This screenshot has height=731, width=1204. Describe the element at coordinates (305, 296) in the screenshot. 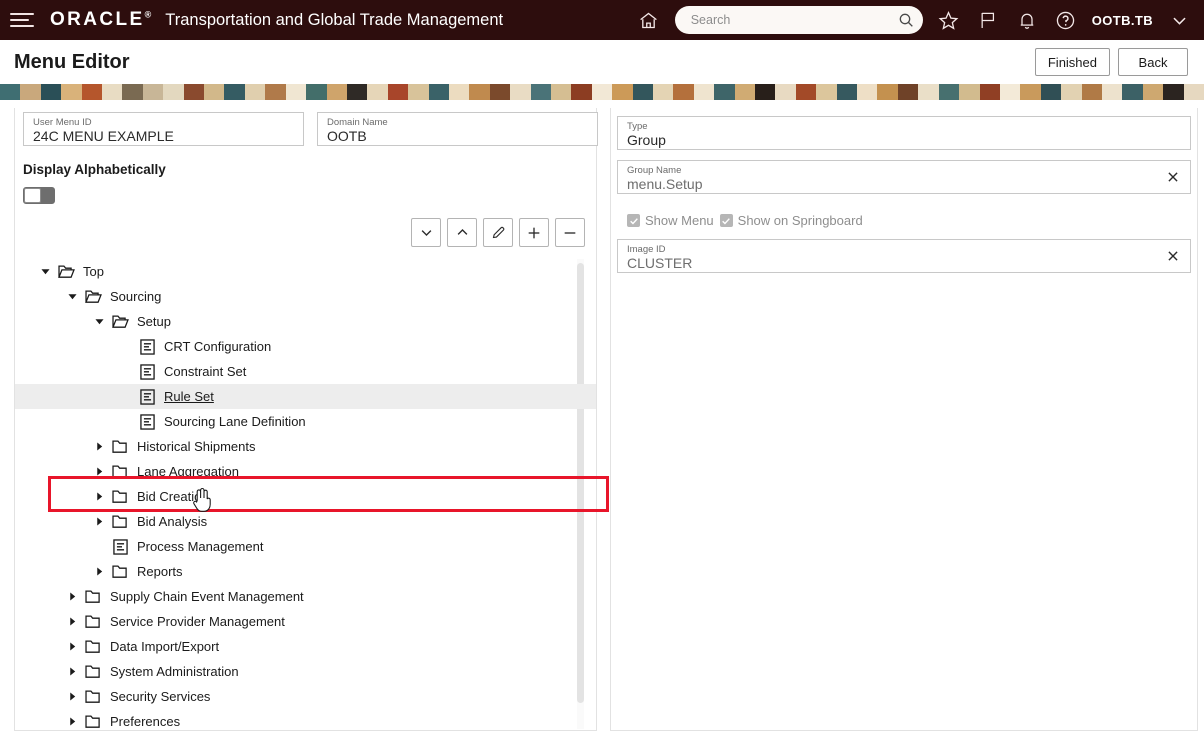

I see `tree-item-sourcing: Sourcing` at that location.